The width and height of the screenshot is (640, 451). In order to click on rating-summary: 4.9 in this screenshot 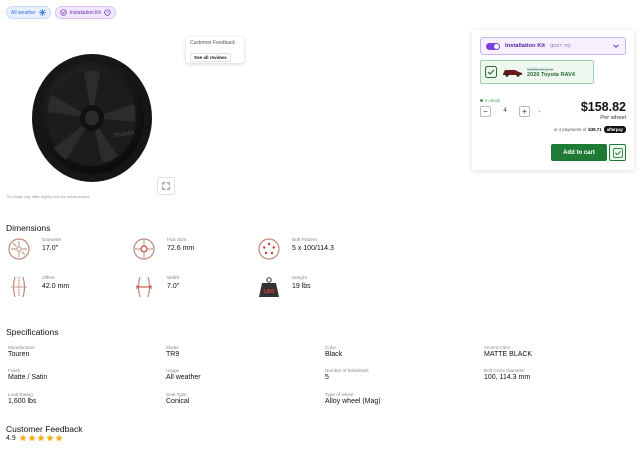, I will do `click(34, 438)`.